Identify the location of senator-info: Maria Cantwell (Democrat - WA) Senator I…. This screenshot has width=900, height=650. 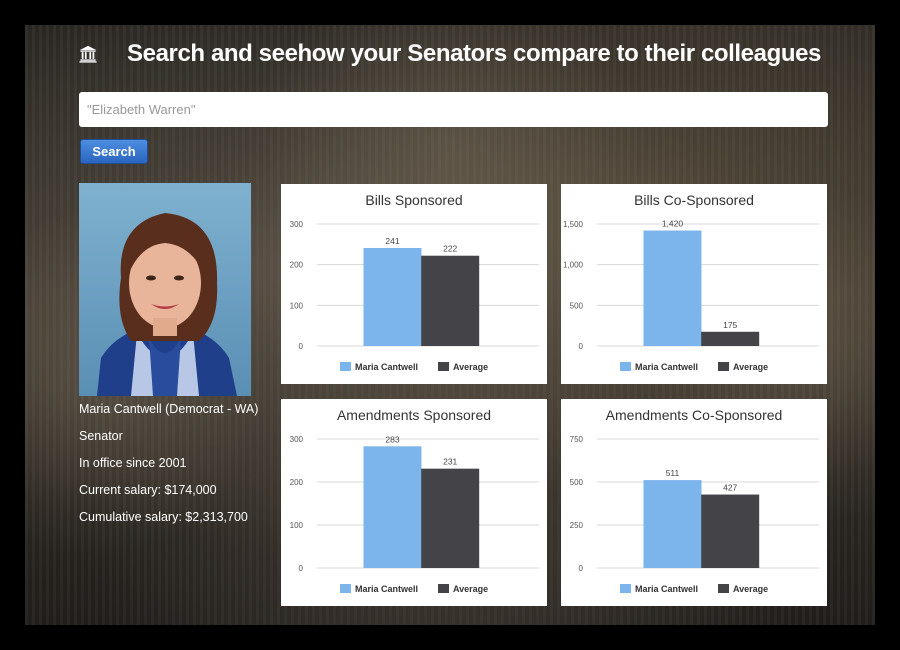
(168, 468).